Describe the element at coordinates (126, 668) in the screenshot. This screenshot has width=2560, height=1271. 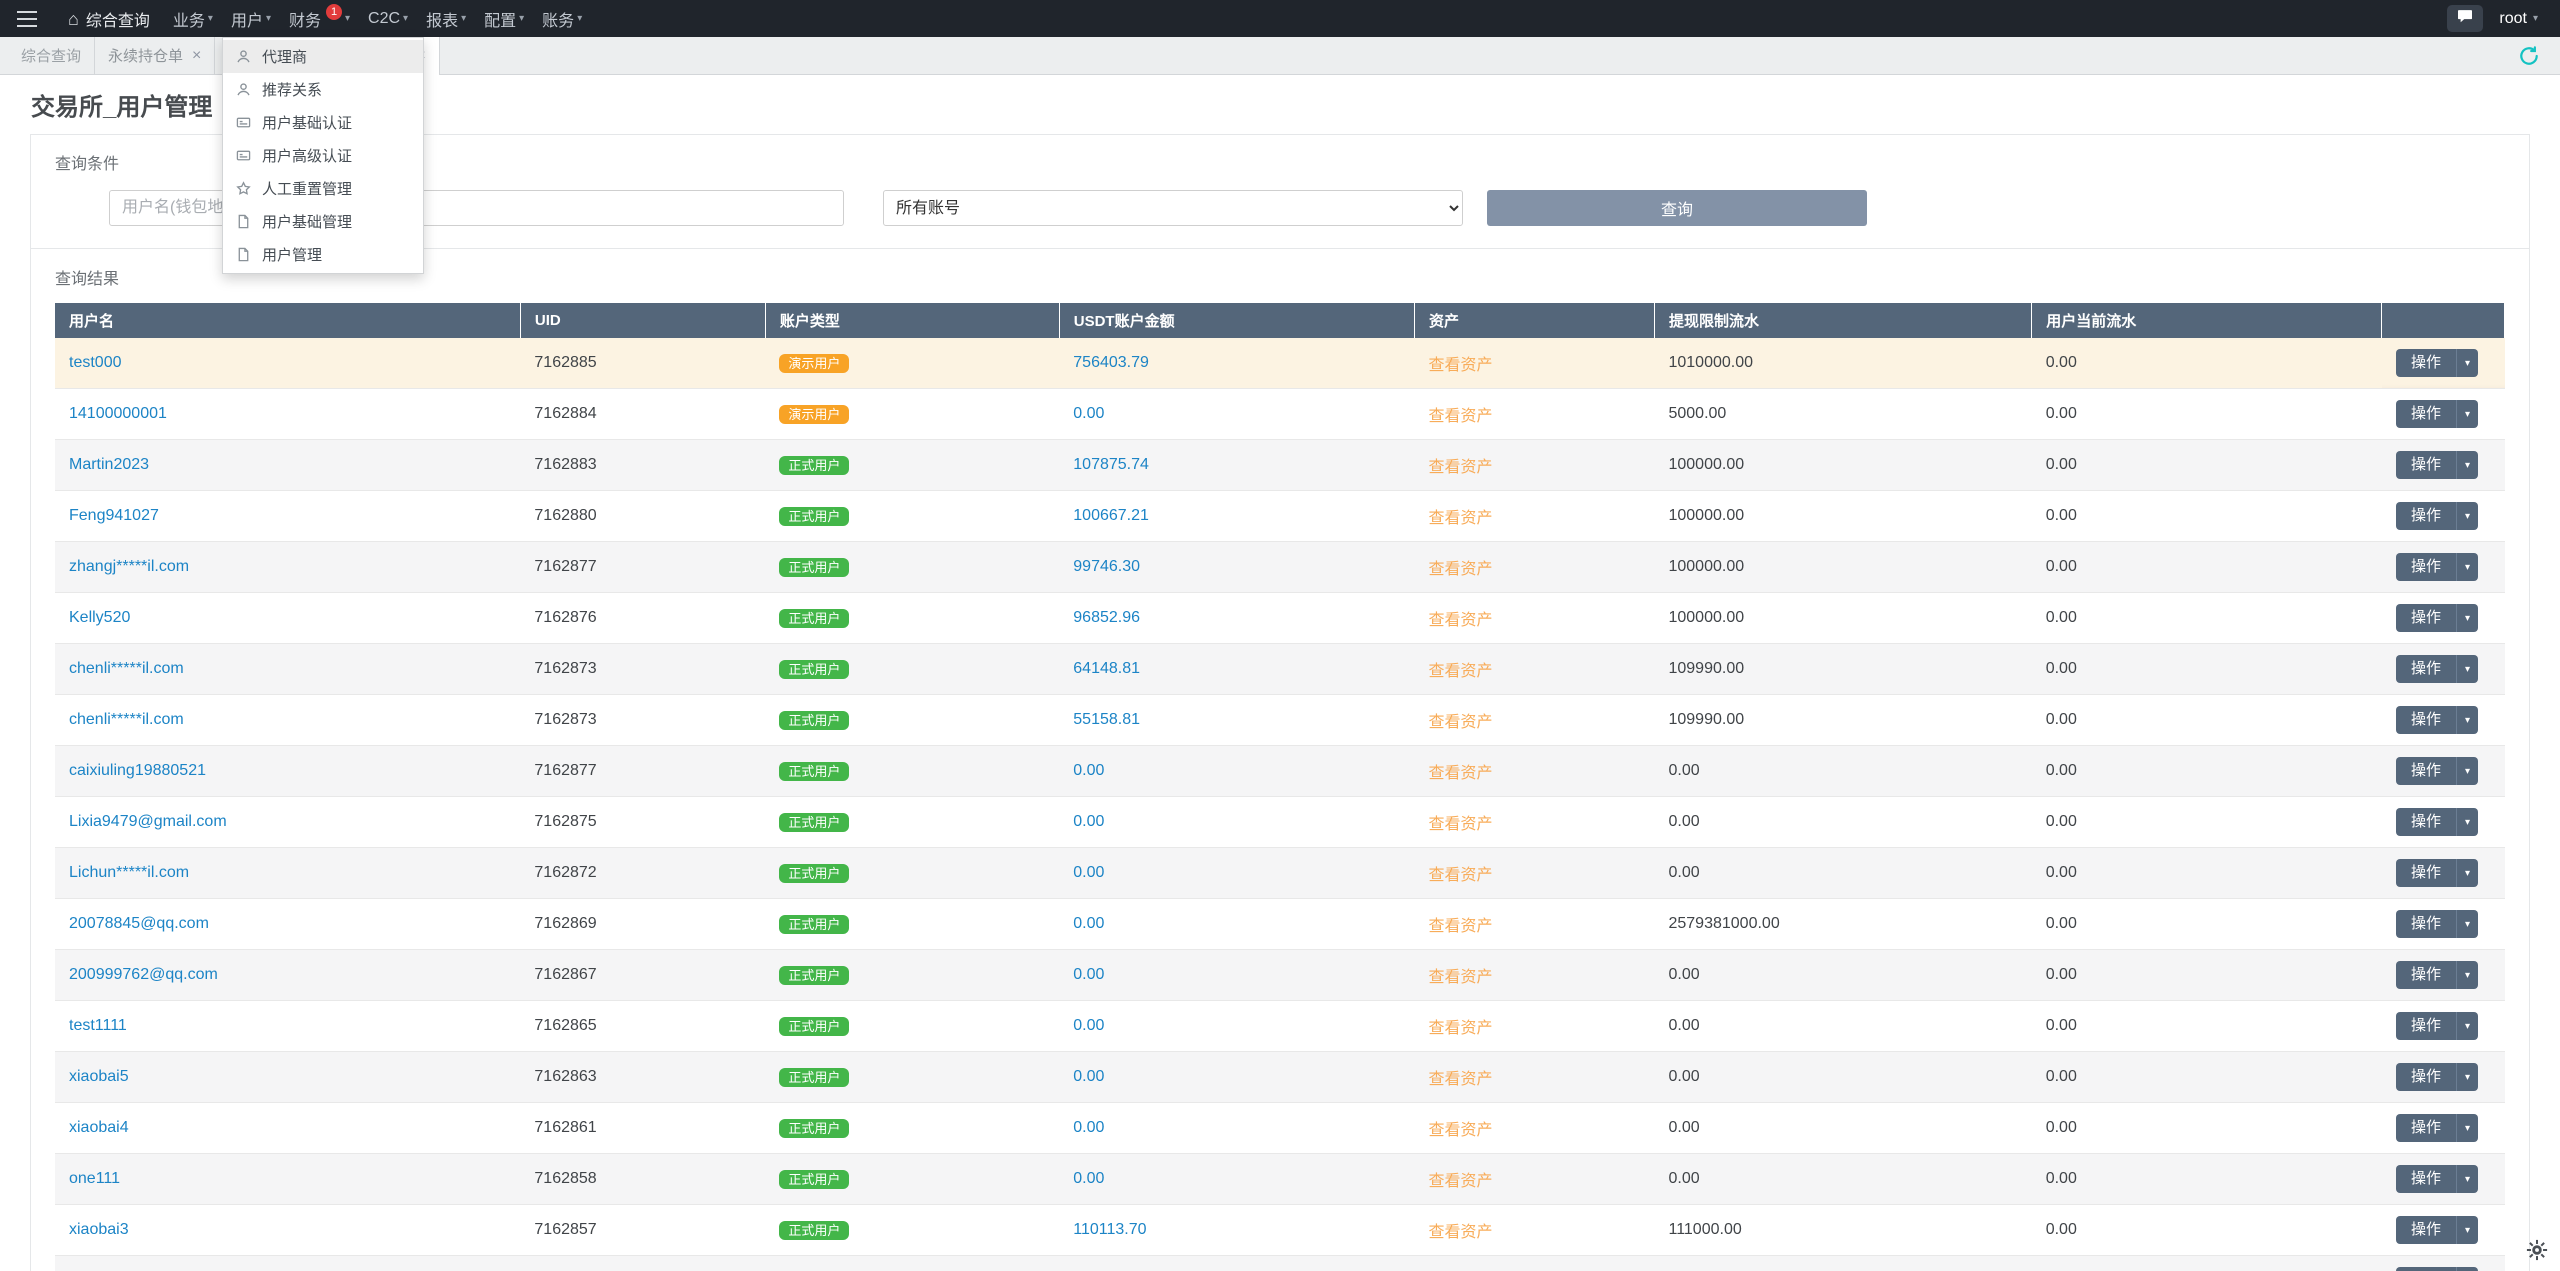
I see `username-link: chenli*****il.com` at that location.